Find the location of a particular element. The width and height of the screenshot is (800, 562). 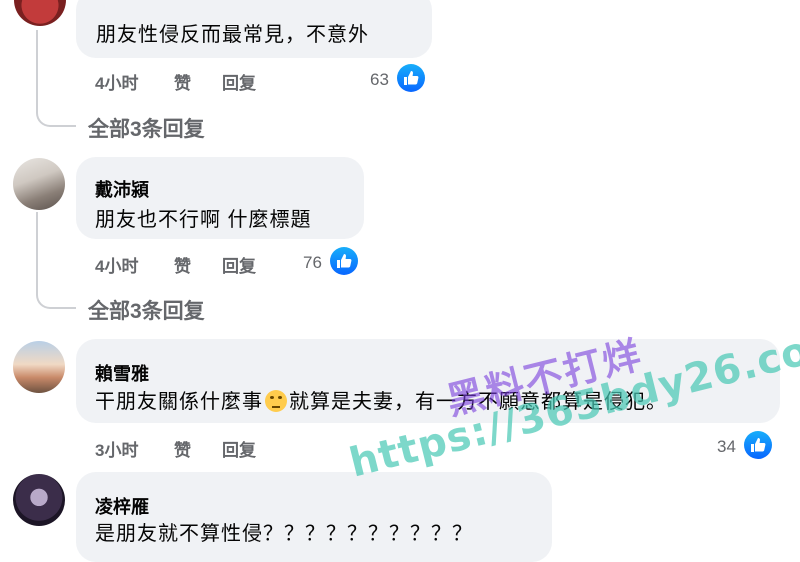

comment-text: 是朋友就不算性侵？？？？？？？？？？ is located at coordinates (284, 534).